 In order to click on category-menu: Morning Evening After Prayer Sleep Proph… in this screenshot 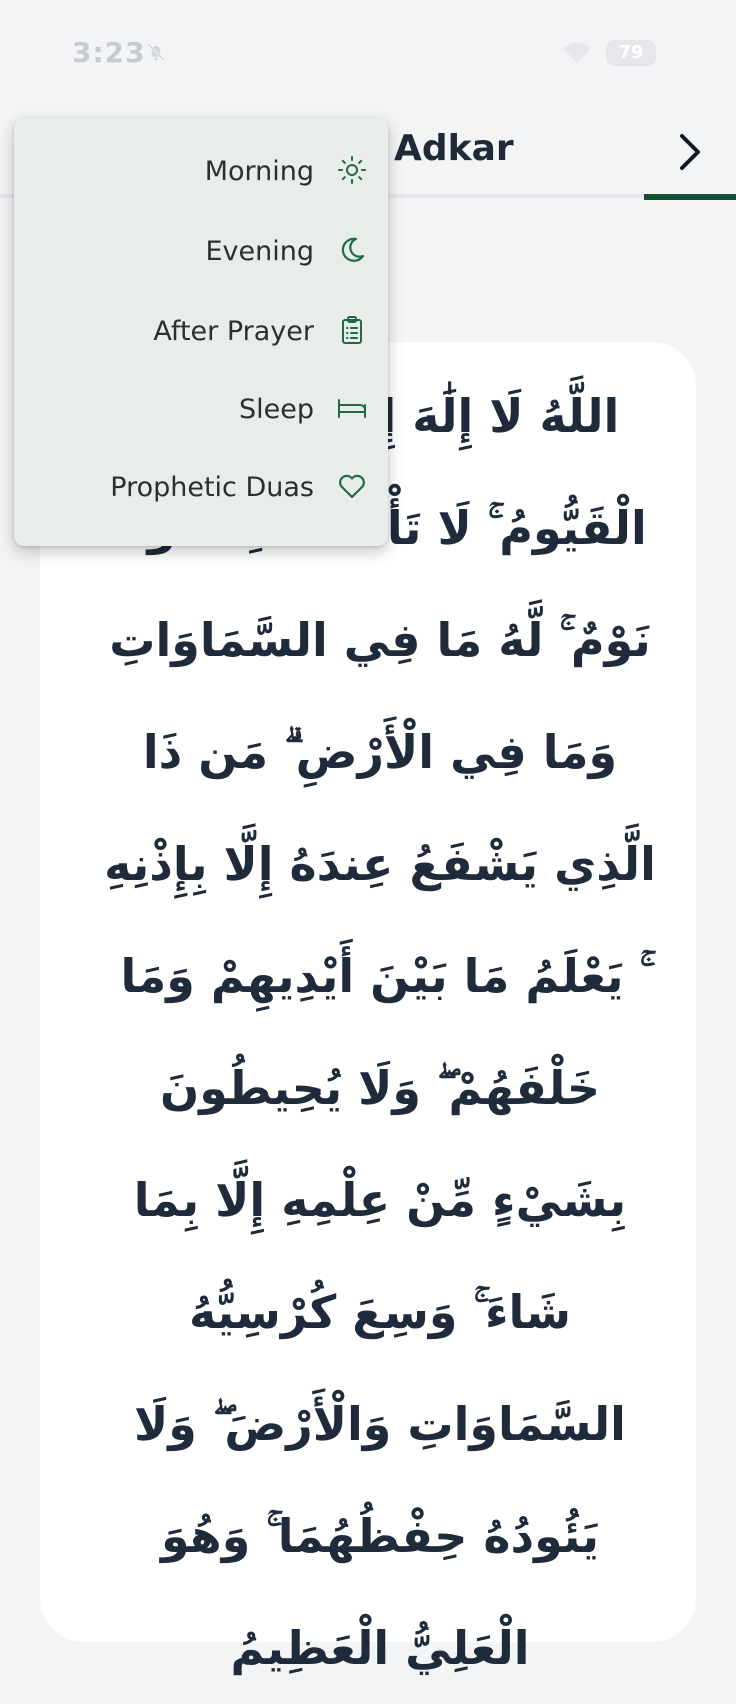, I will do `click(201, 332)`.